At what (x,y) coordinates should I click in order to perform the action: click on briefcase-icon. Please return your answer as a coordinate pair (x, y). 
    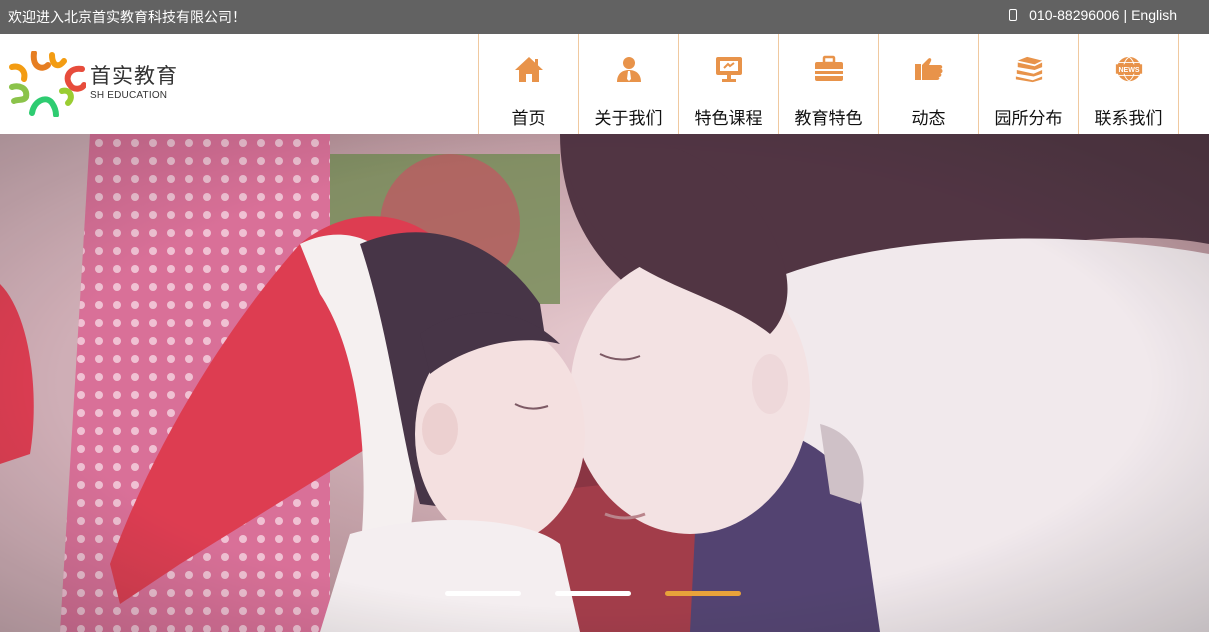
    Looking at the image, I should click on (829, 69).